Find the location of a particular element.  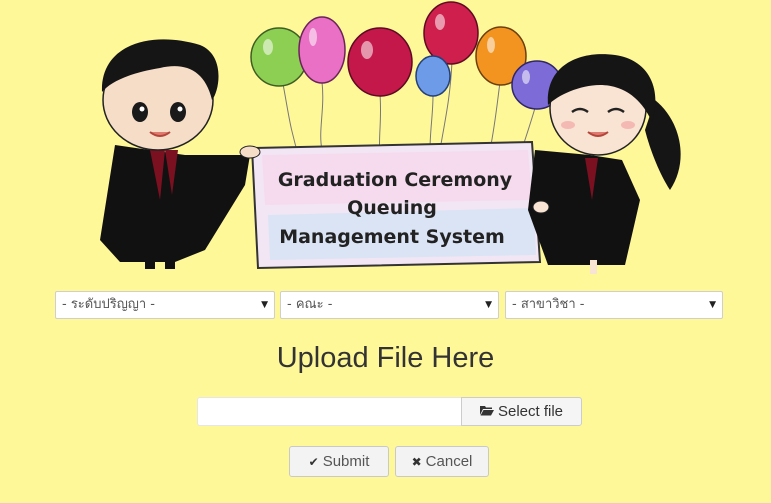

major-select: - สาขาวิชา - ▼ is located at coordinates (614, 305).